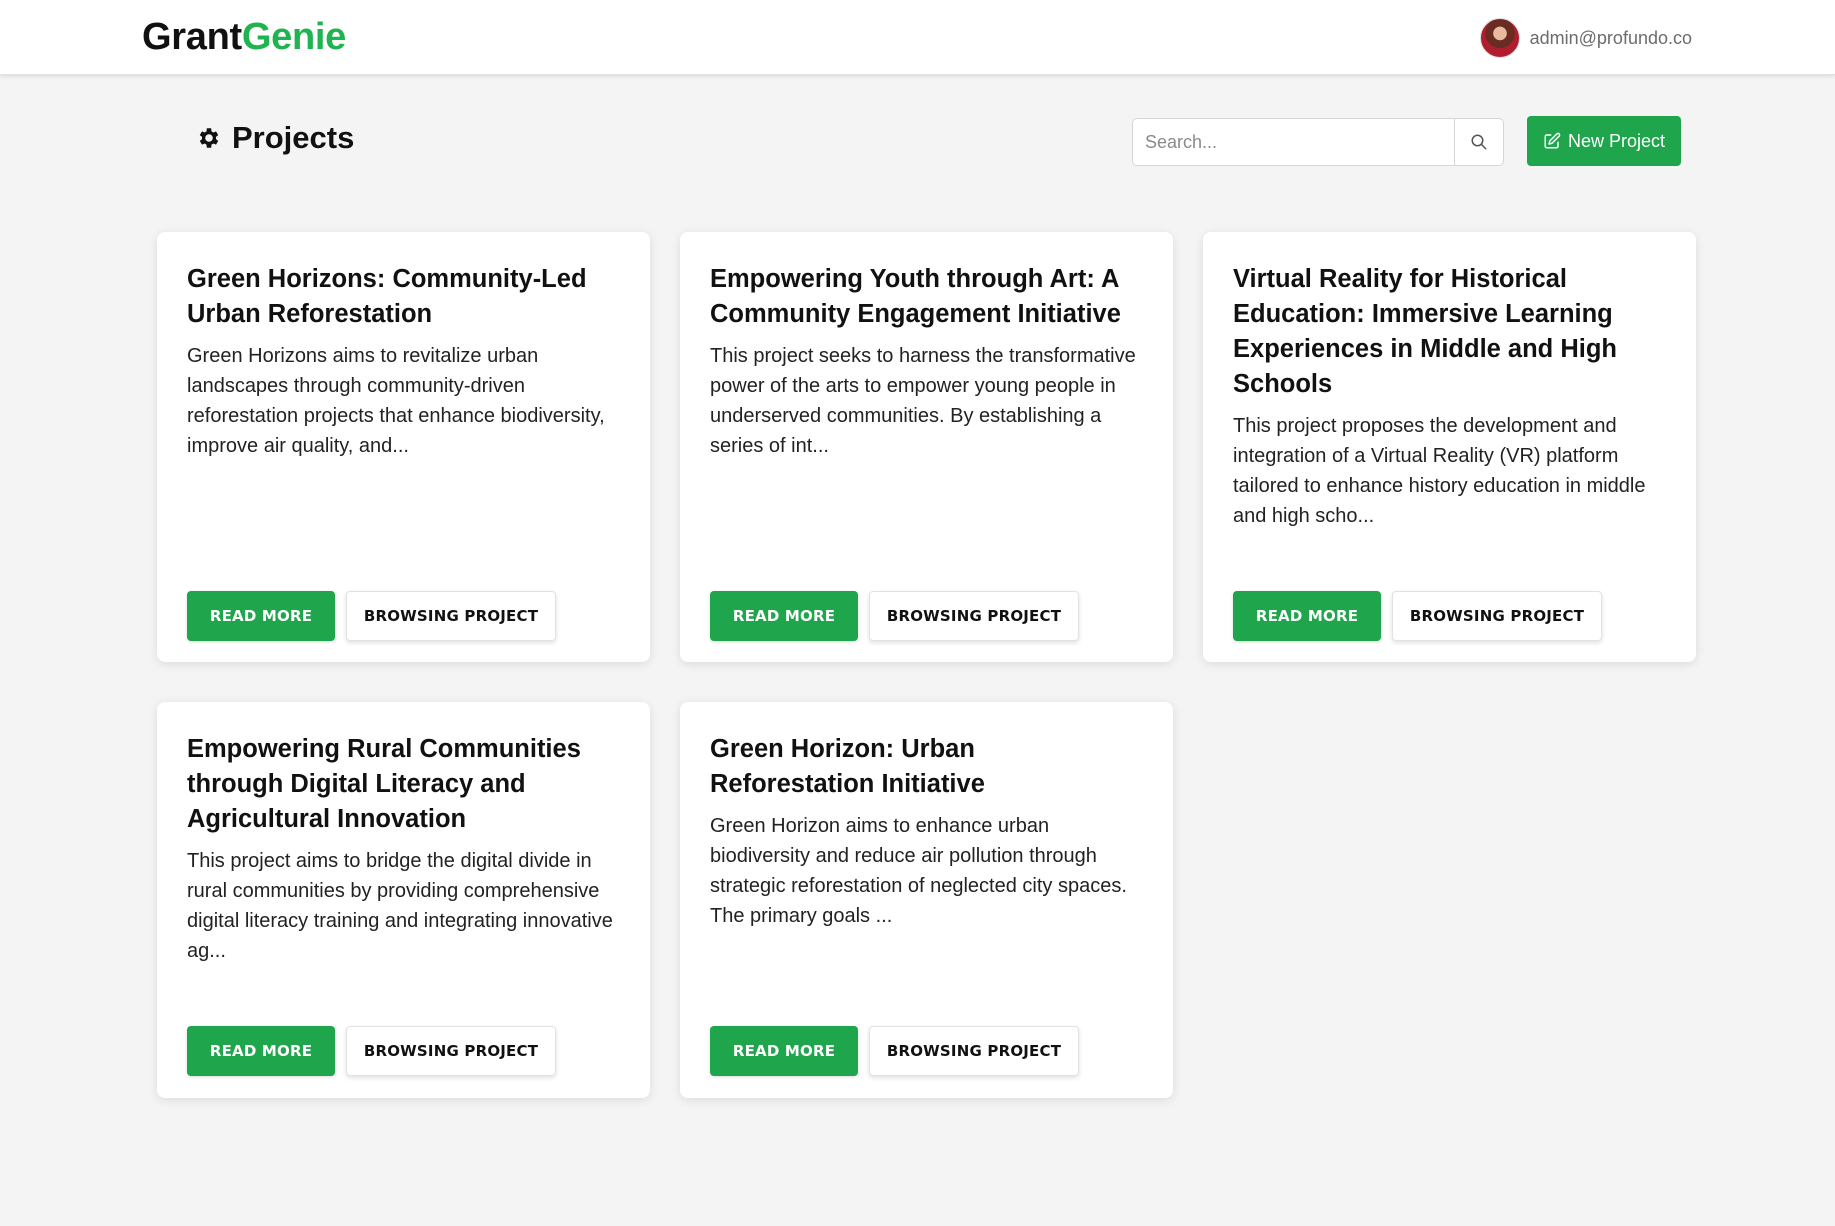 The width and height of the screenshot is (1835, 1226). What do you see at coordinates (293, 137) in the screenshot?
I see `page-title-text: Projects` at bounding box center [293, 137].